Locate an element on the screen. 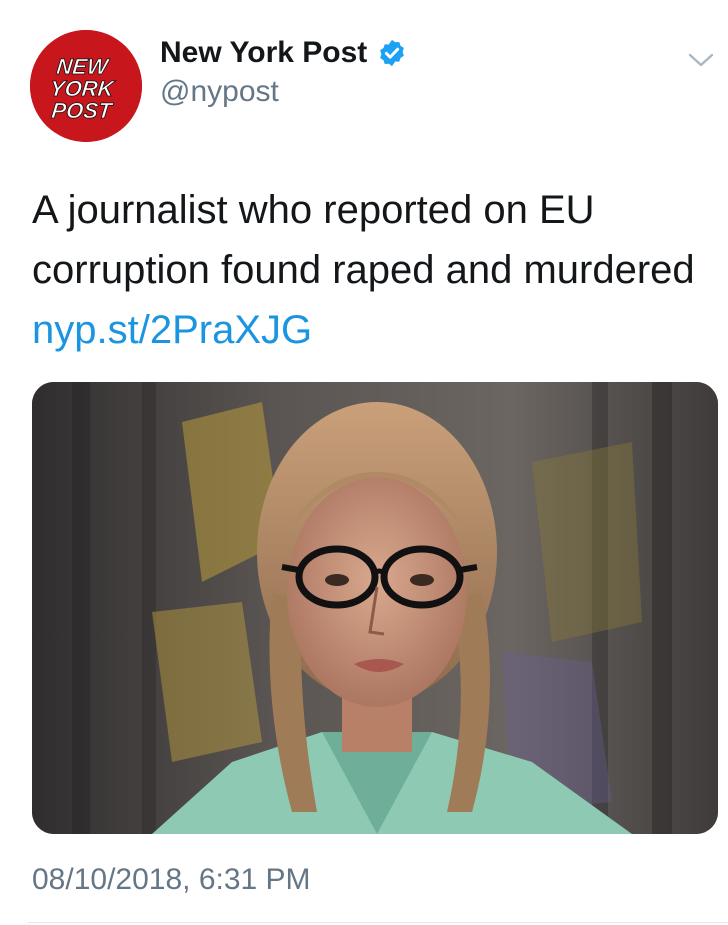 The height and width of the screenshot is (925, 728). handle: @nypost is located at coordinates (219, 92).